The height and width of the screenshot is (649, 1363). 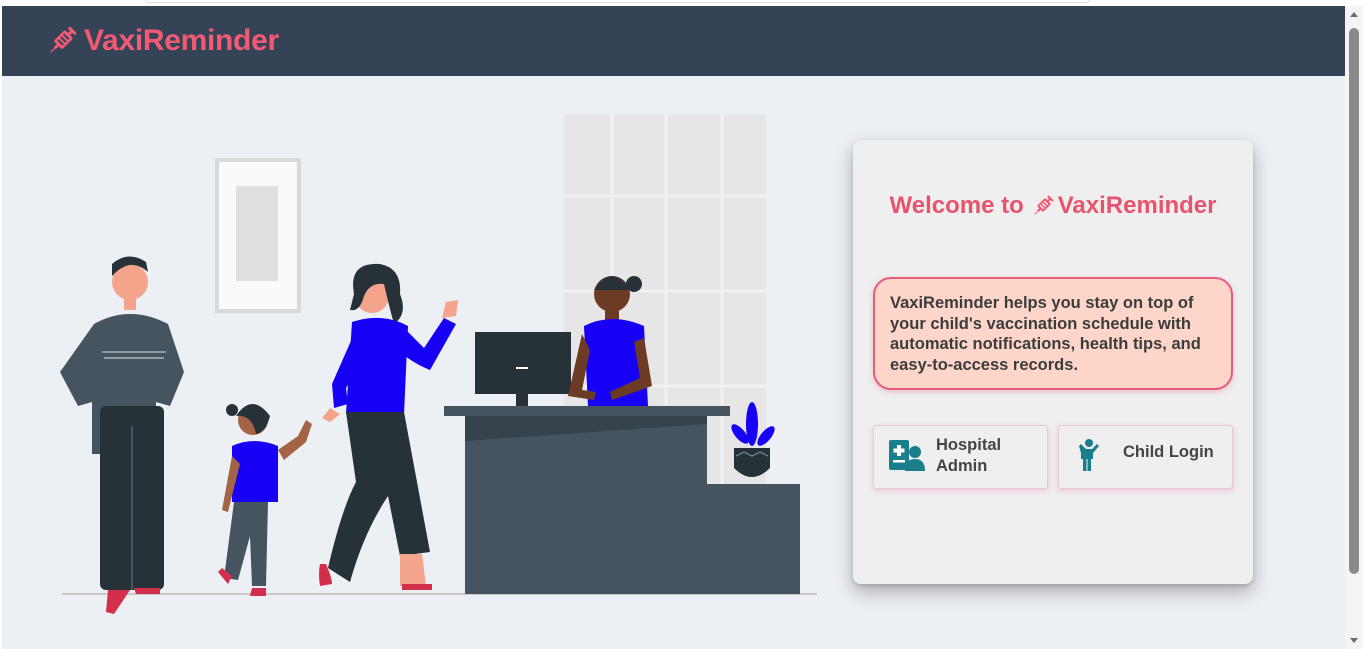 I want to click on welcome-brand: VaxiReminder, so click(x=1137, y=205).